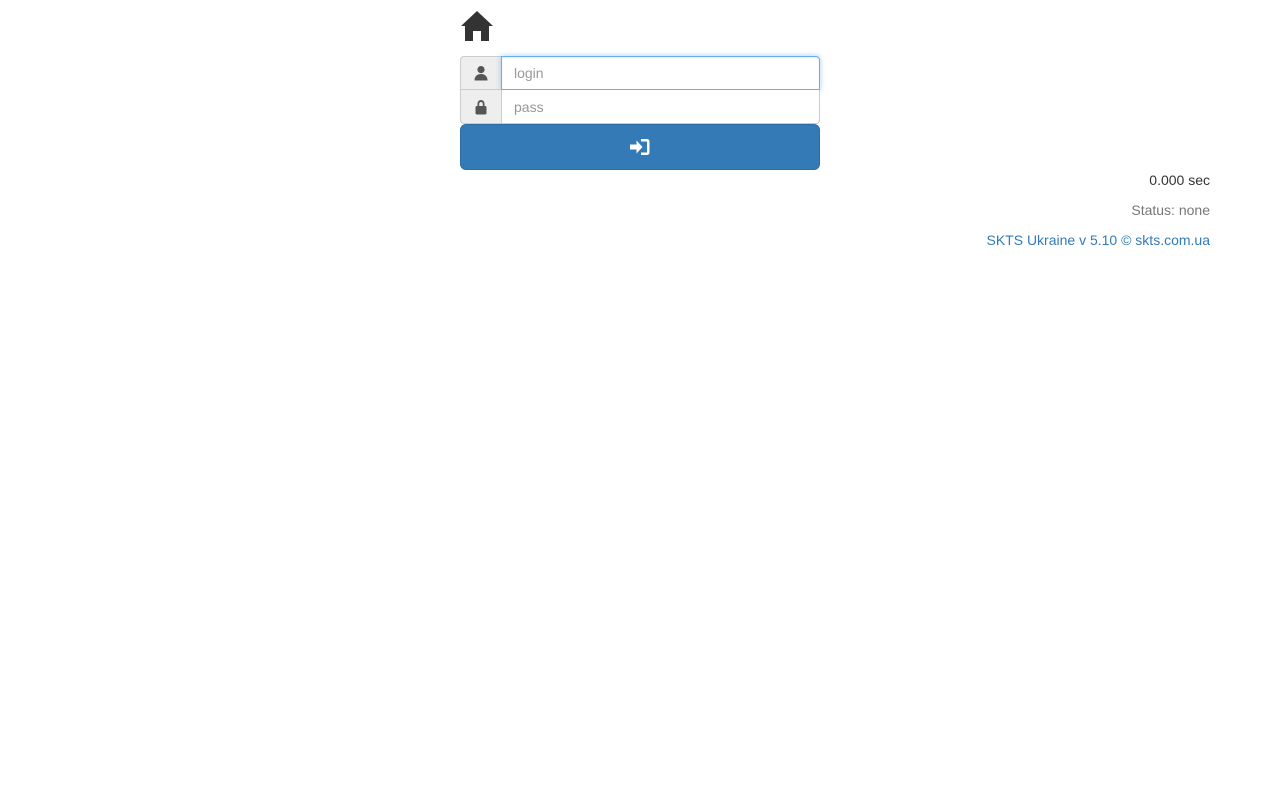 This screenshot has width=1280, height=800. I want to click on login-input-group, so click(640, 73).